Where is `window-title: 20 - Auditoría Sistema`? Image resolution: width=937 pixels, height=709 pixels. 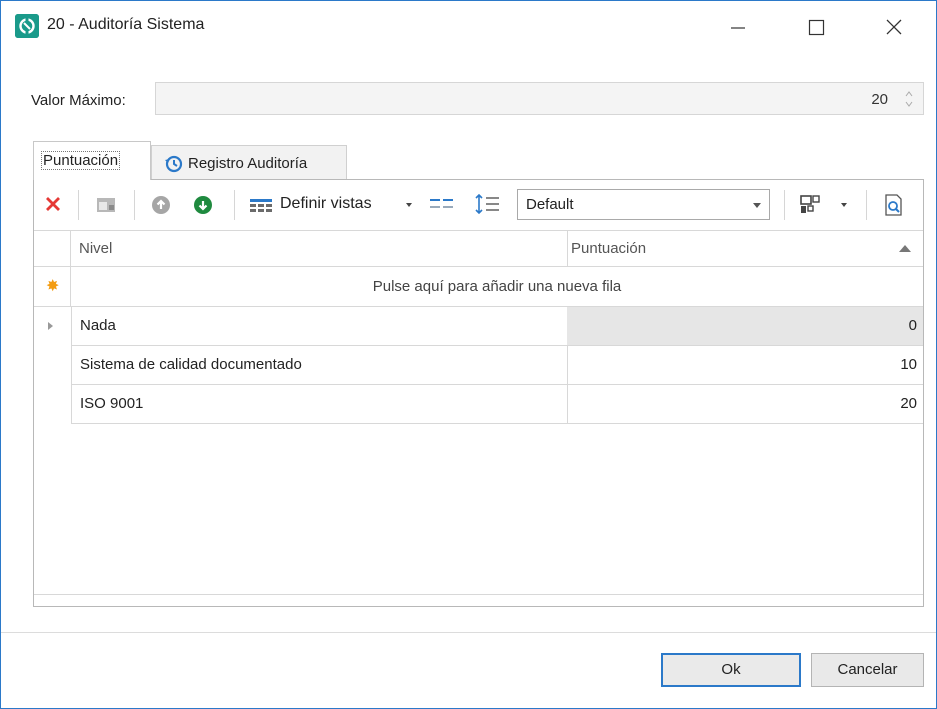 window-title: 20 - Auditoría Sistema is located at coordinates (126, 24).